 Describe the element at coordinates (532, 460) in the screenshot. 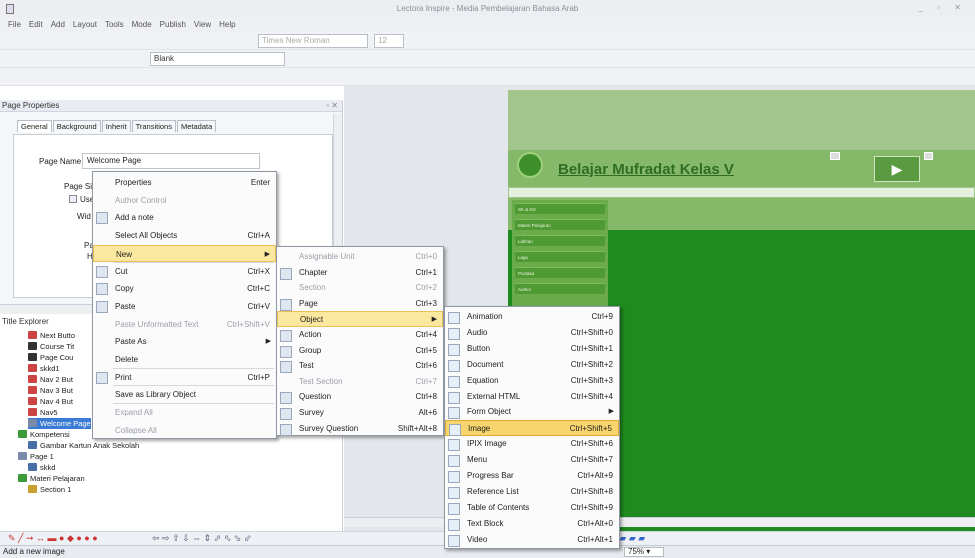

I see `menu-item-menu: Menu Ctrl+Shift+7` at that location.